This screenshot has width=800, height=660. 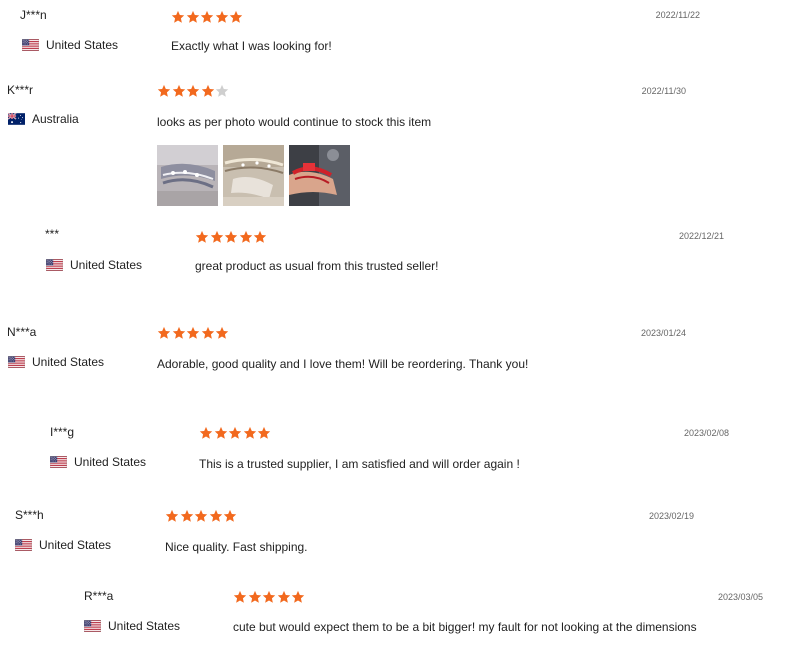 I want to click on country-name: Australia, so click(x=55, y=119).